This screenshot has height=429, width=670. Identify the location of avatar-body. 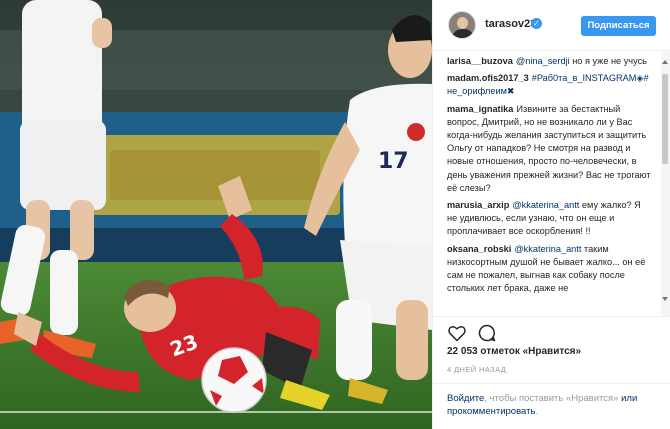
(463, 33).